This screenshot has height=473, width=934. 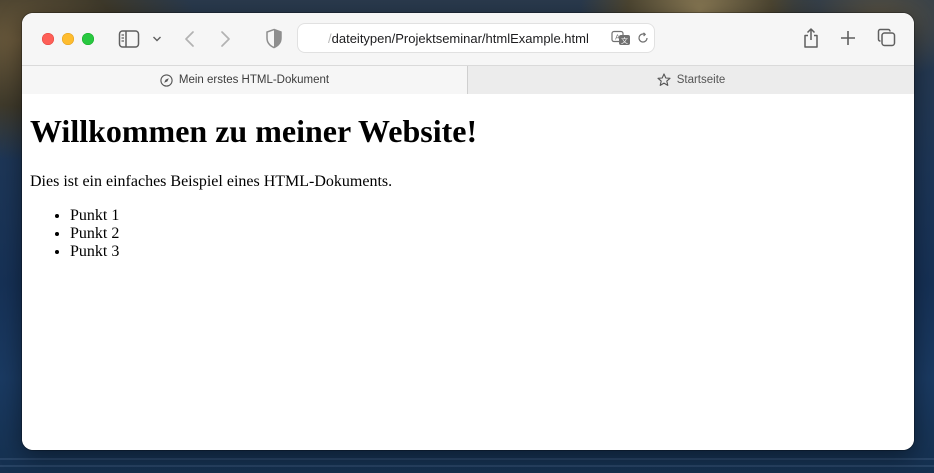 I want to click on minimize-window-button, so click(x=68, y=39).